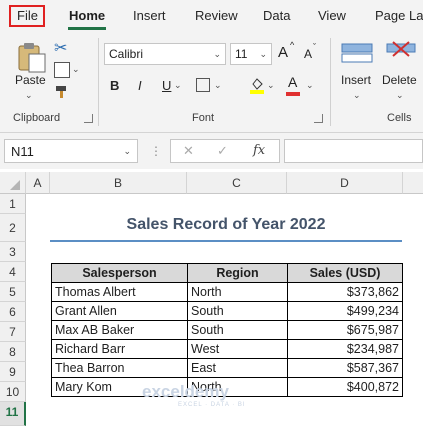 The width and height of the screenshot is (423, 426). What do you see at coordinates (237, 292) in the screenshot?
I see `cell-region: North` at bounding box center [237, 292].